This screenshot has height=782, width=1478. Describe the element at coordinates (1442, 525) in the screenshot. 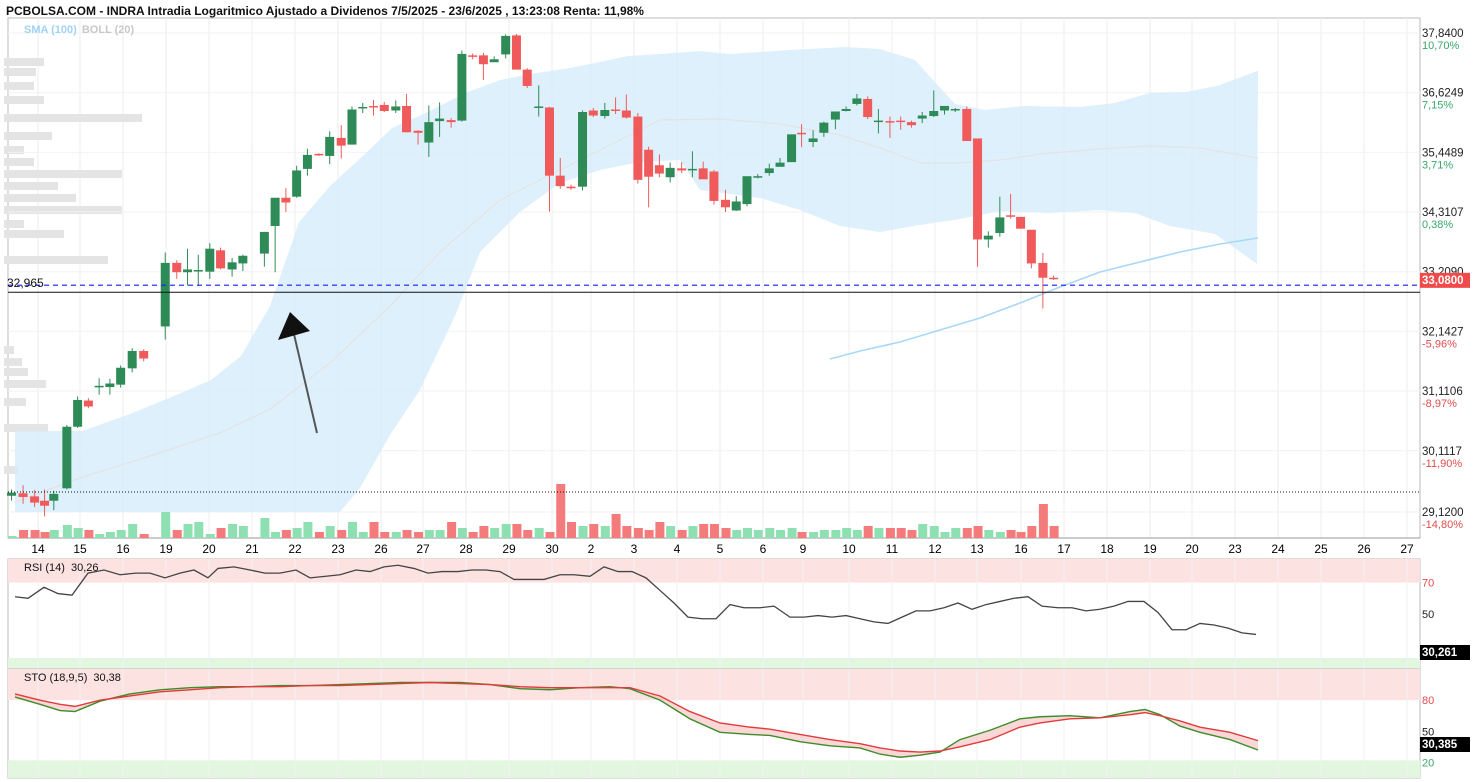

I see `percent-label: -14,80%` at that location.